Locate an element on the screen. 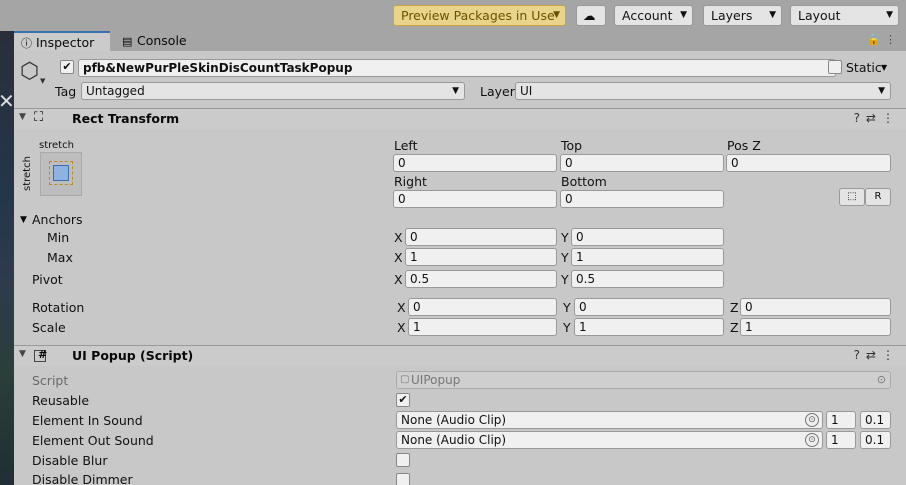 The width and height of the screenshot is (906, 485). blueprint-mode-button: ⬚ is located at coordinates (852, 197).